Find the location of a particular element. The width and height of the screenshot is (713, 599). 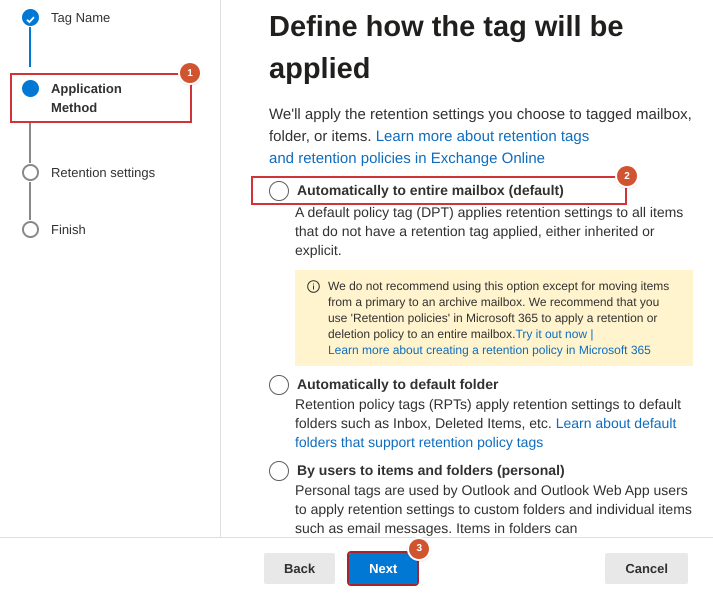

help-link: Learn about default is located at coordinates (616, 423).